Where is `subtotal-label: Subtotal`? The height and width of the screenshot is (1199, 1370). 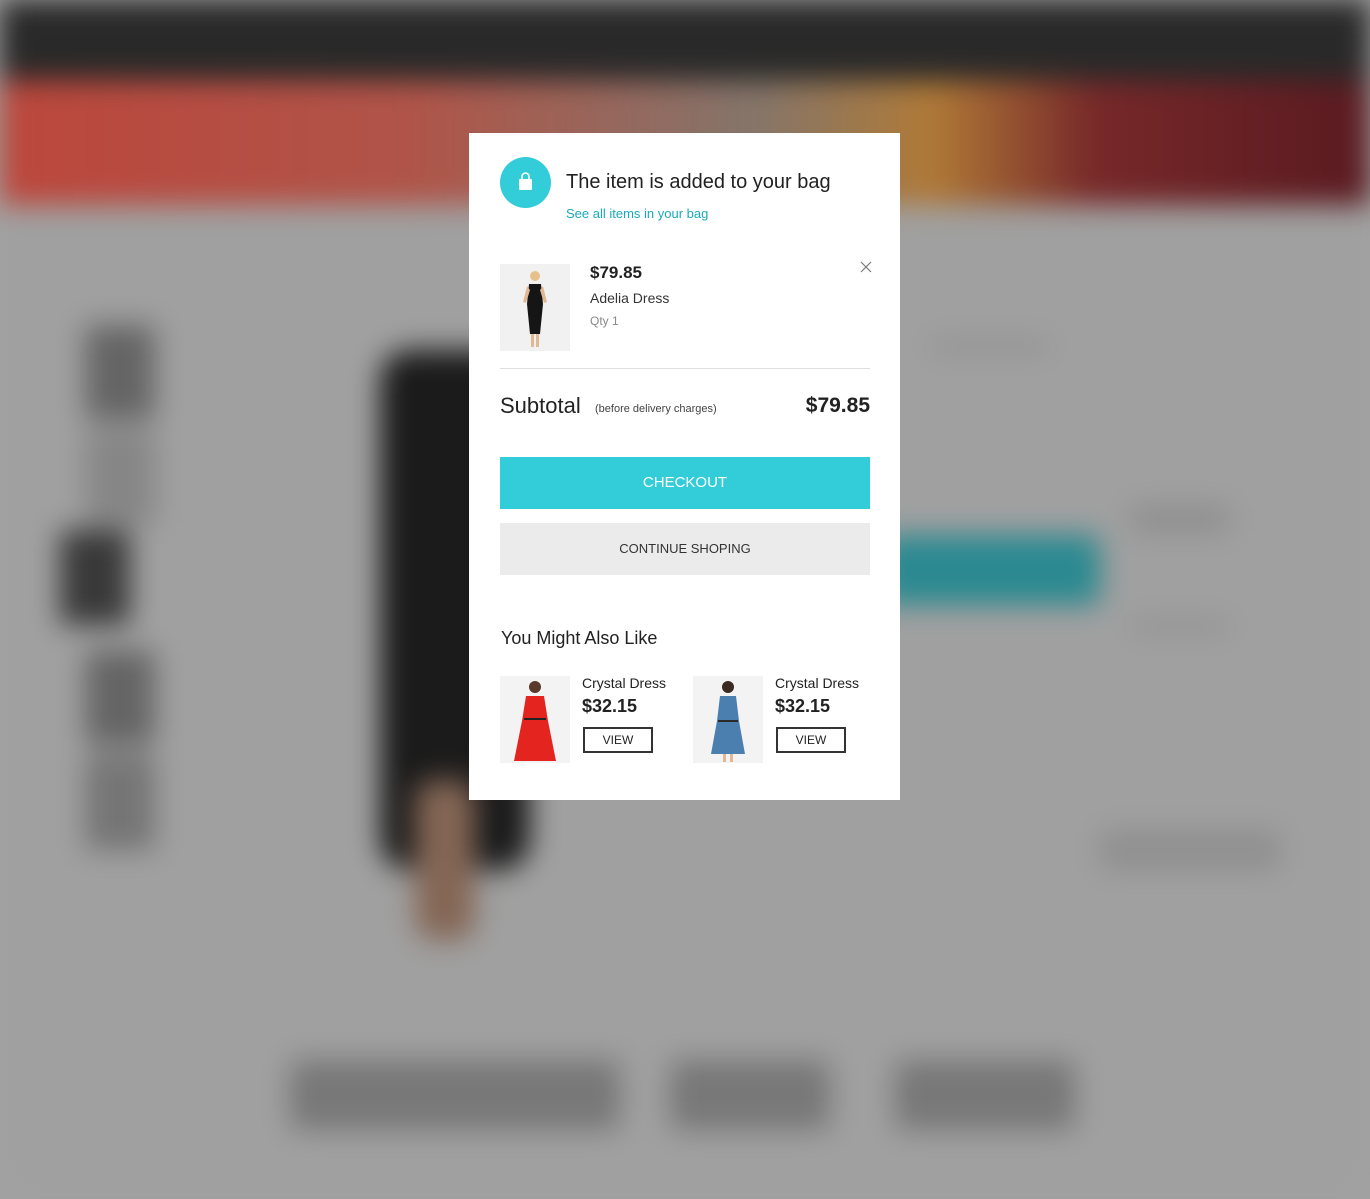
subtotal-label: Subtotal is located at coordinates (540, 405).